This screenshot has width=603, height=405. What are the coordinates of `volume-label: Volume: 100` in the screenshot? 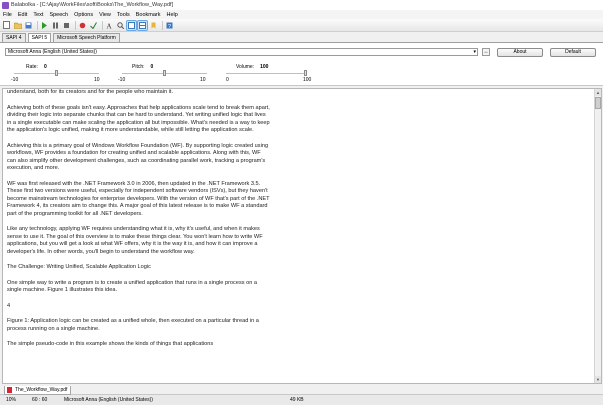 It's located at (252, 67).